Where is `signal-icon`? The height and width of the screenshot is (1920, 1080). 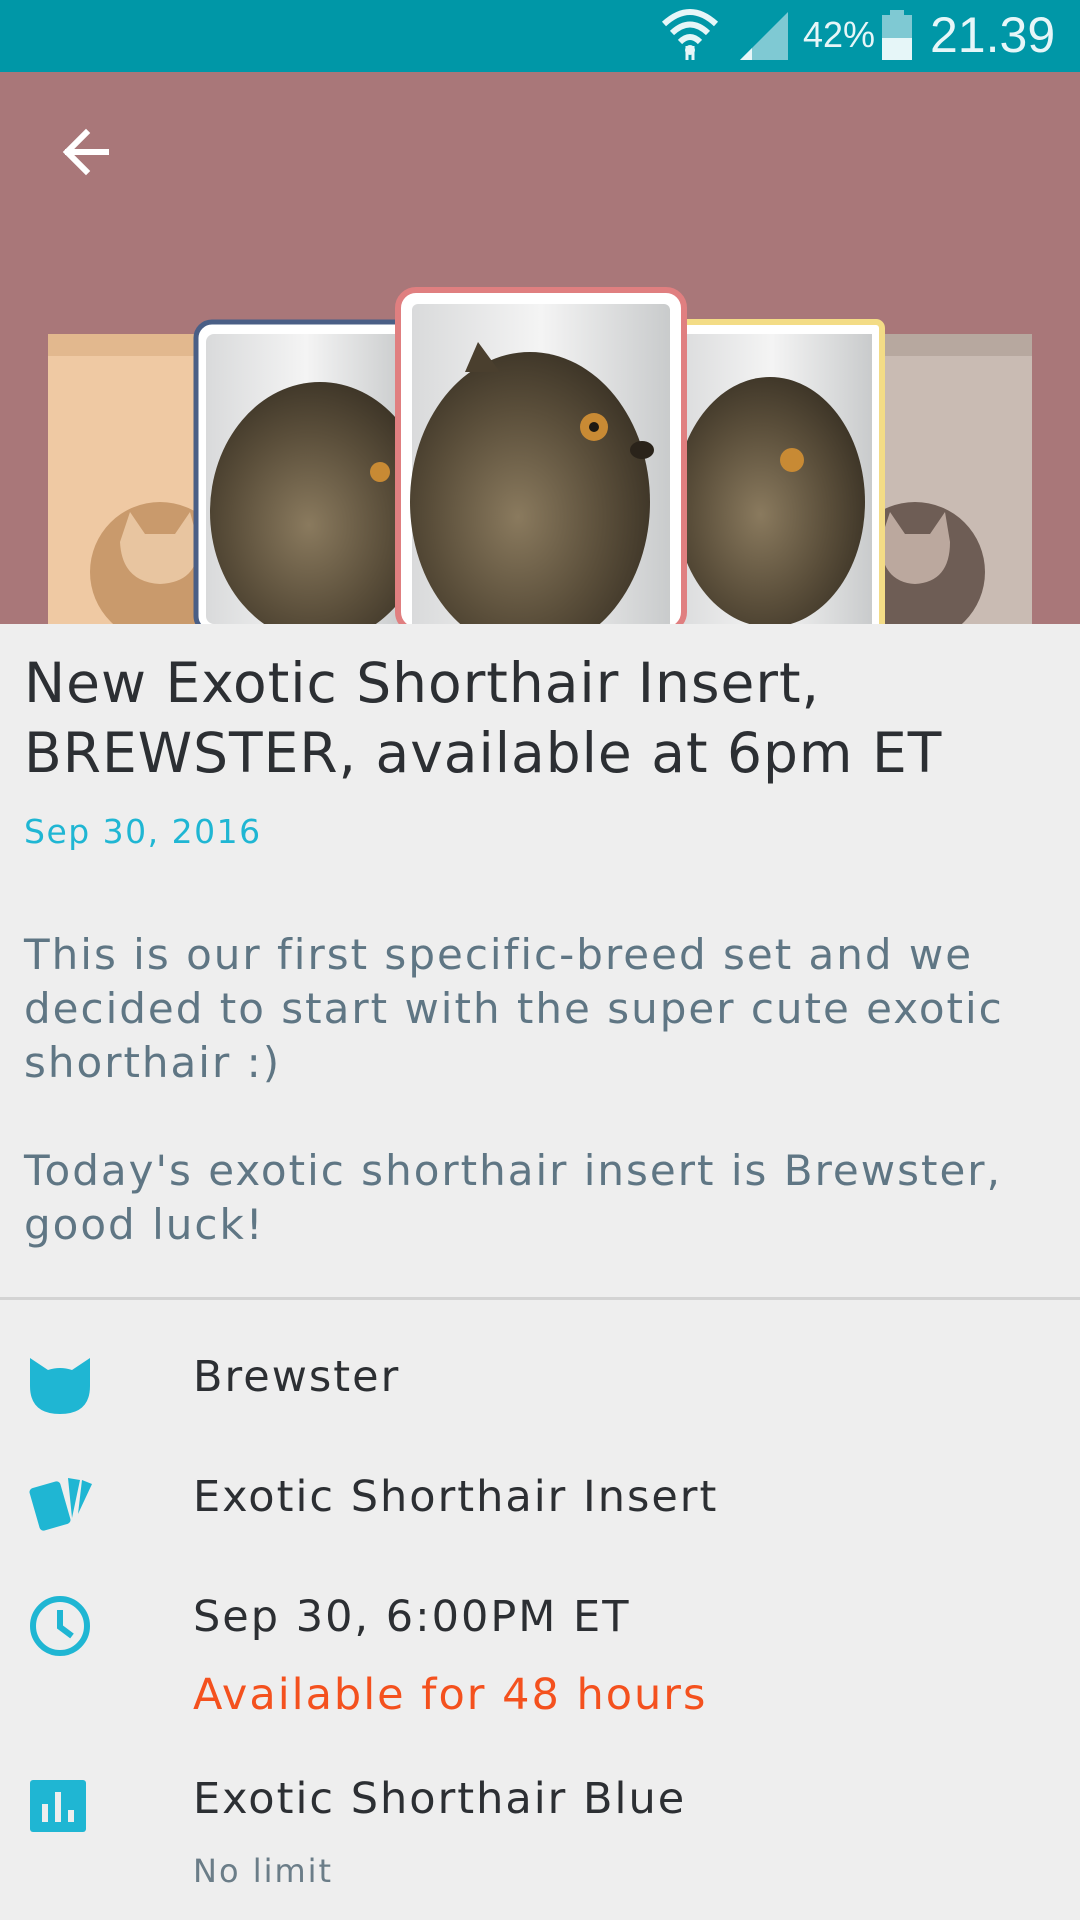
signal-icon is located at coordinates (764, 36).